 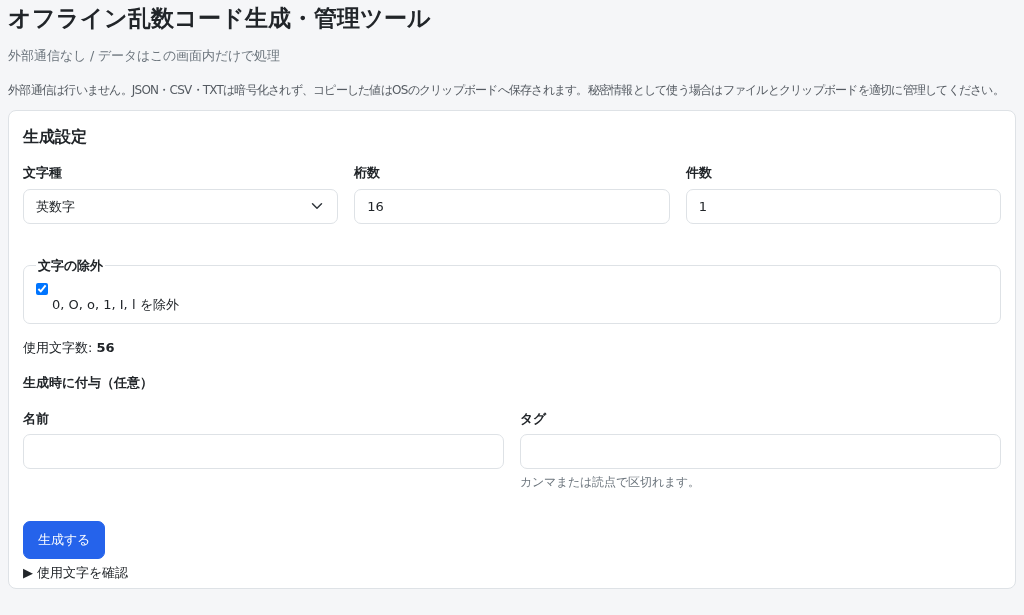 I want to click on field-label: 桁数, so click(x=367, y=173).